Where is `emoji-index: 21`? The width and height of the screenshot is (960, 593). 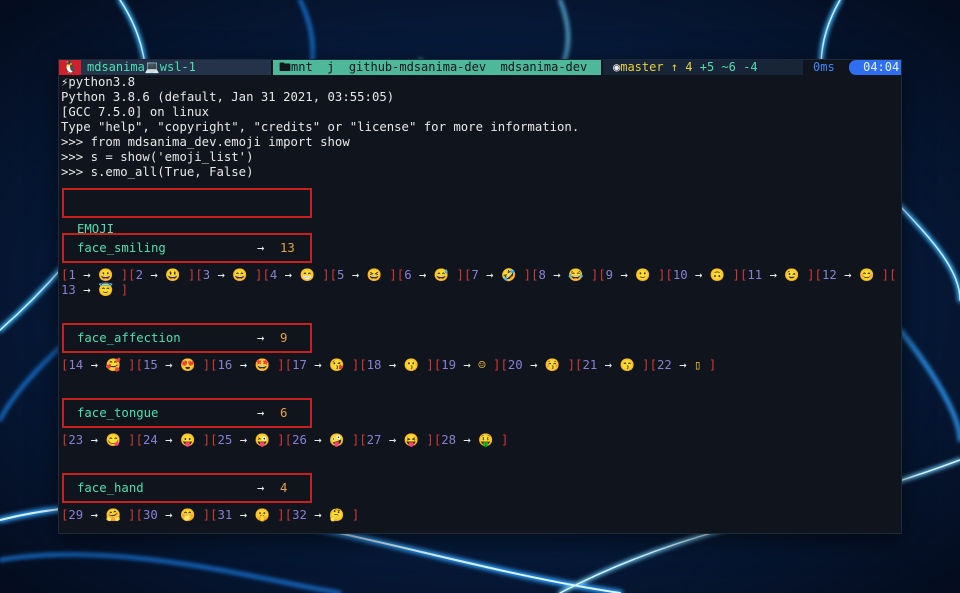
emoji-index: 21 is located at coordinates (590, 365).